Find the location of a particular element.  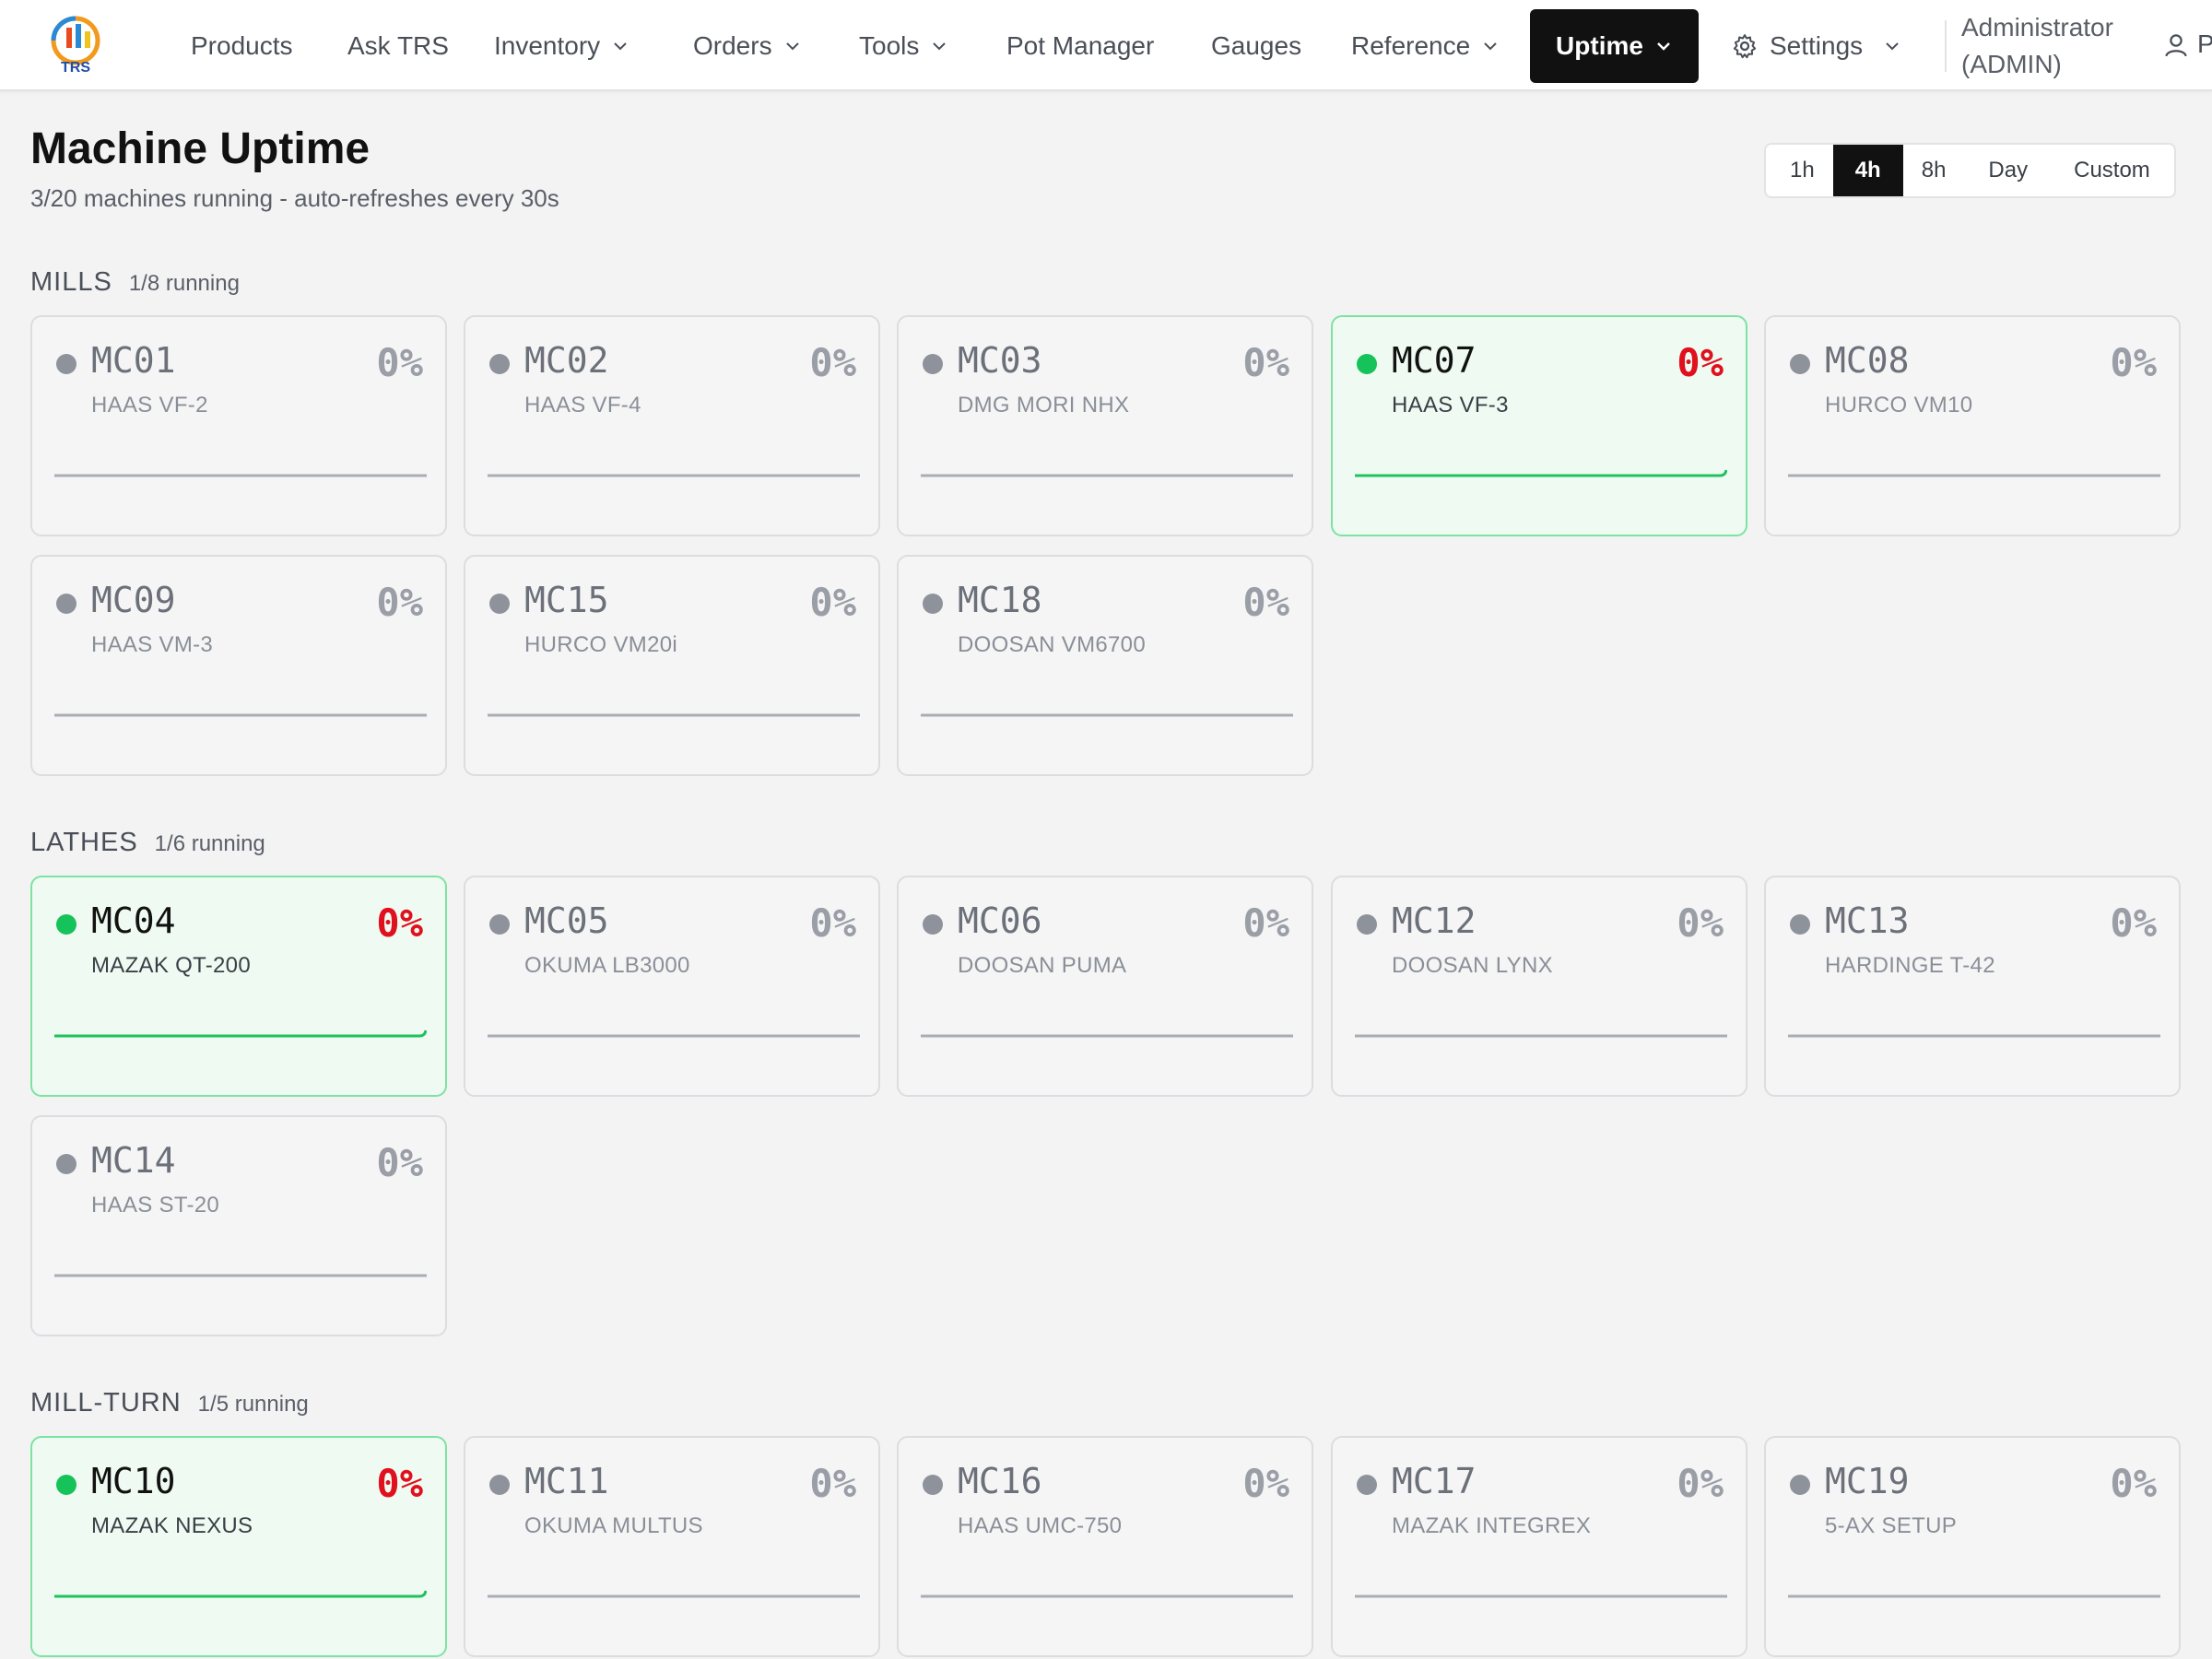

user-icon is located at coordinates (2176, 45).